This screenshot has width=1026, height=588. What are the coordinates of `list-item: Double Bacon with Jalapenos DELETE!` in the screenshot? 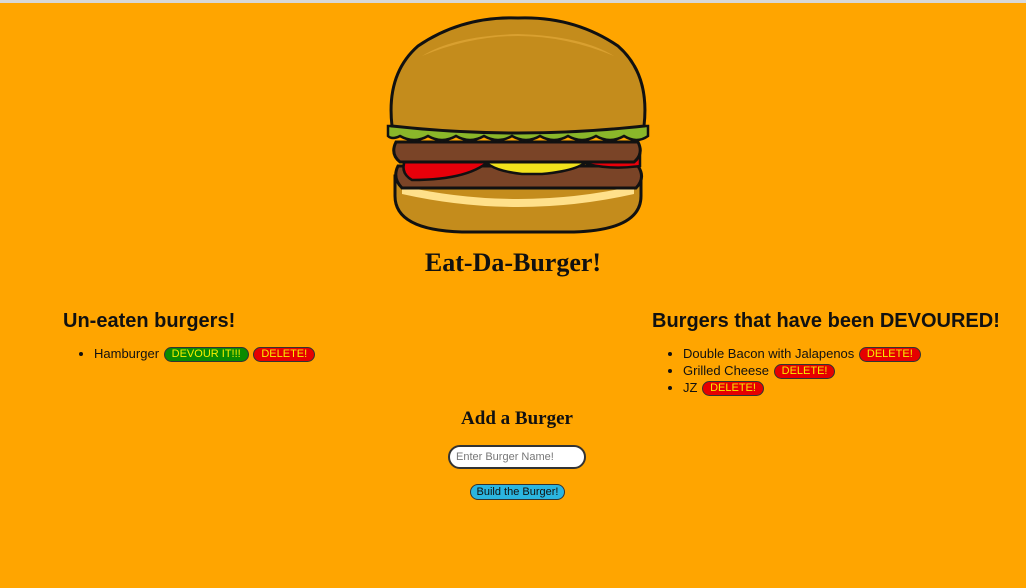 It's located at (802, 354).